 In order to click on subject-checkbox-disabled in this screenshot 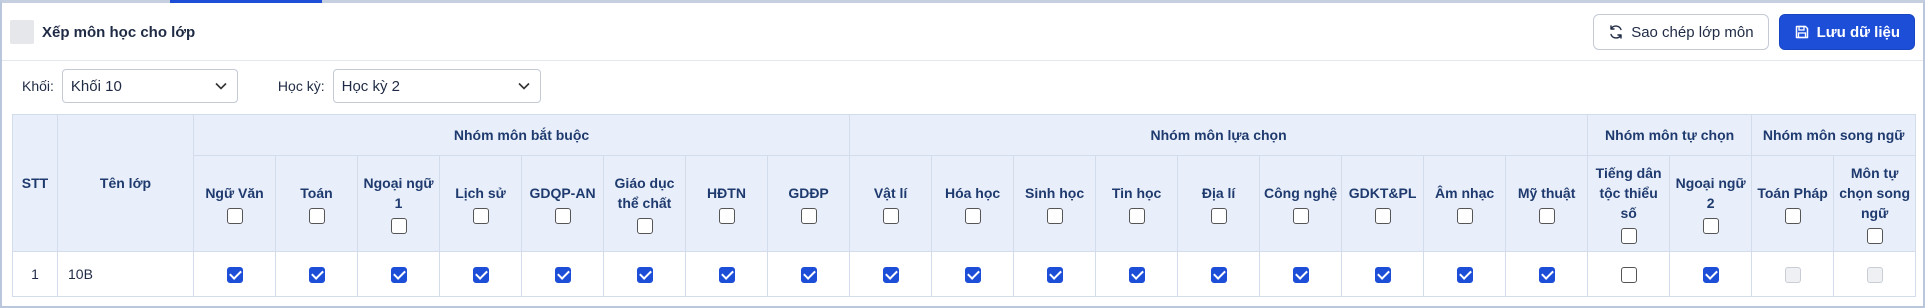, I will do `click(1874, 274)`.